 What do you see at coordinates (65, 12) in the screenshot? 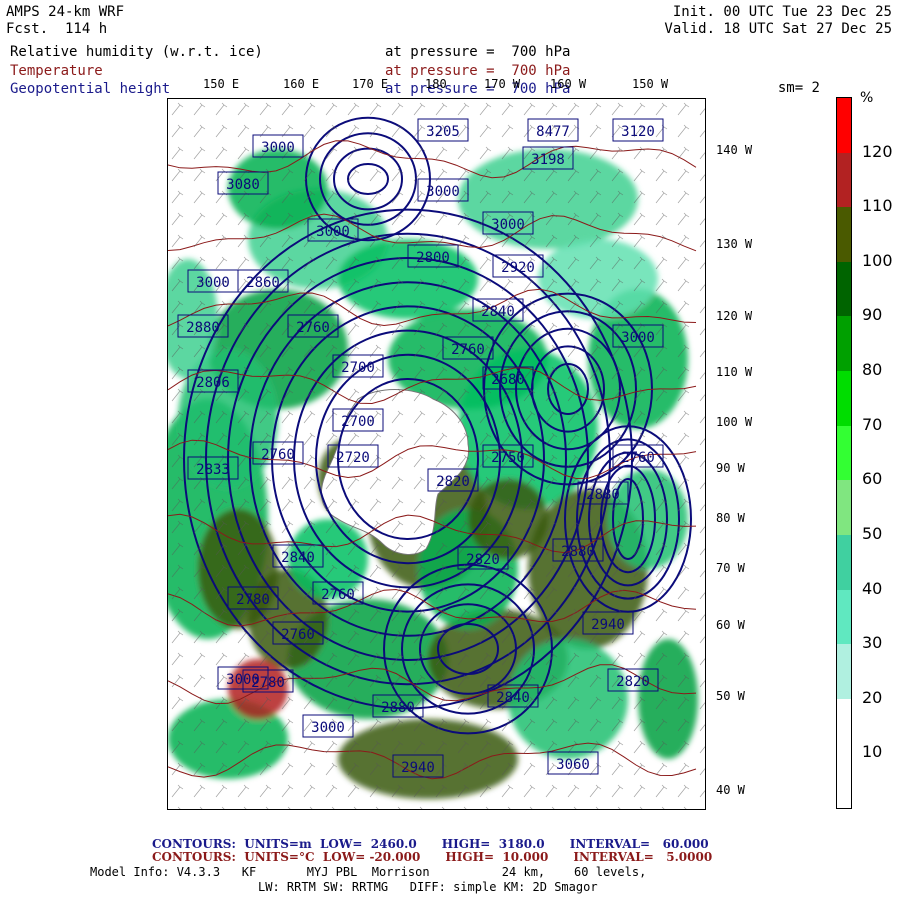
I see `model-name: AMPS 24-km WRF` at bounding box center [65, 12].